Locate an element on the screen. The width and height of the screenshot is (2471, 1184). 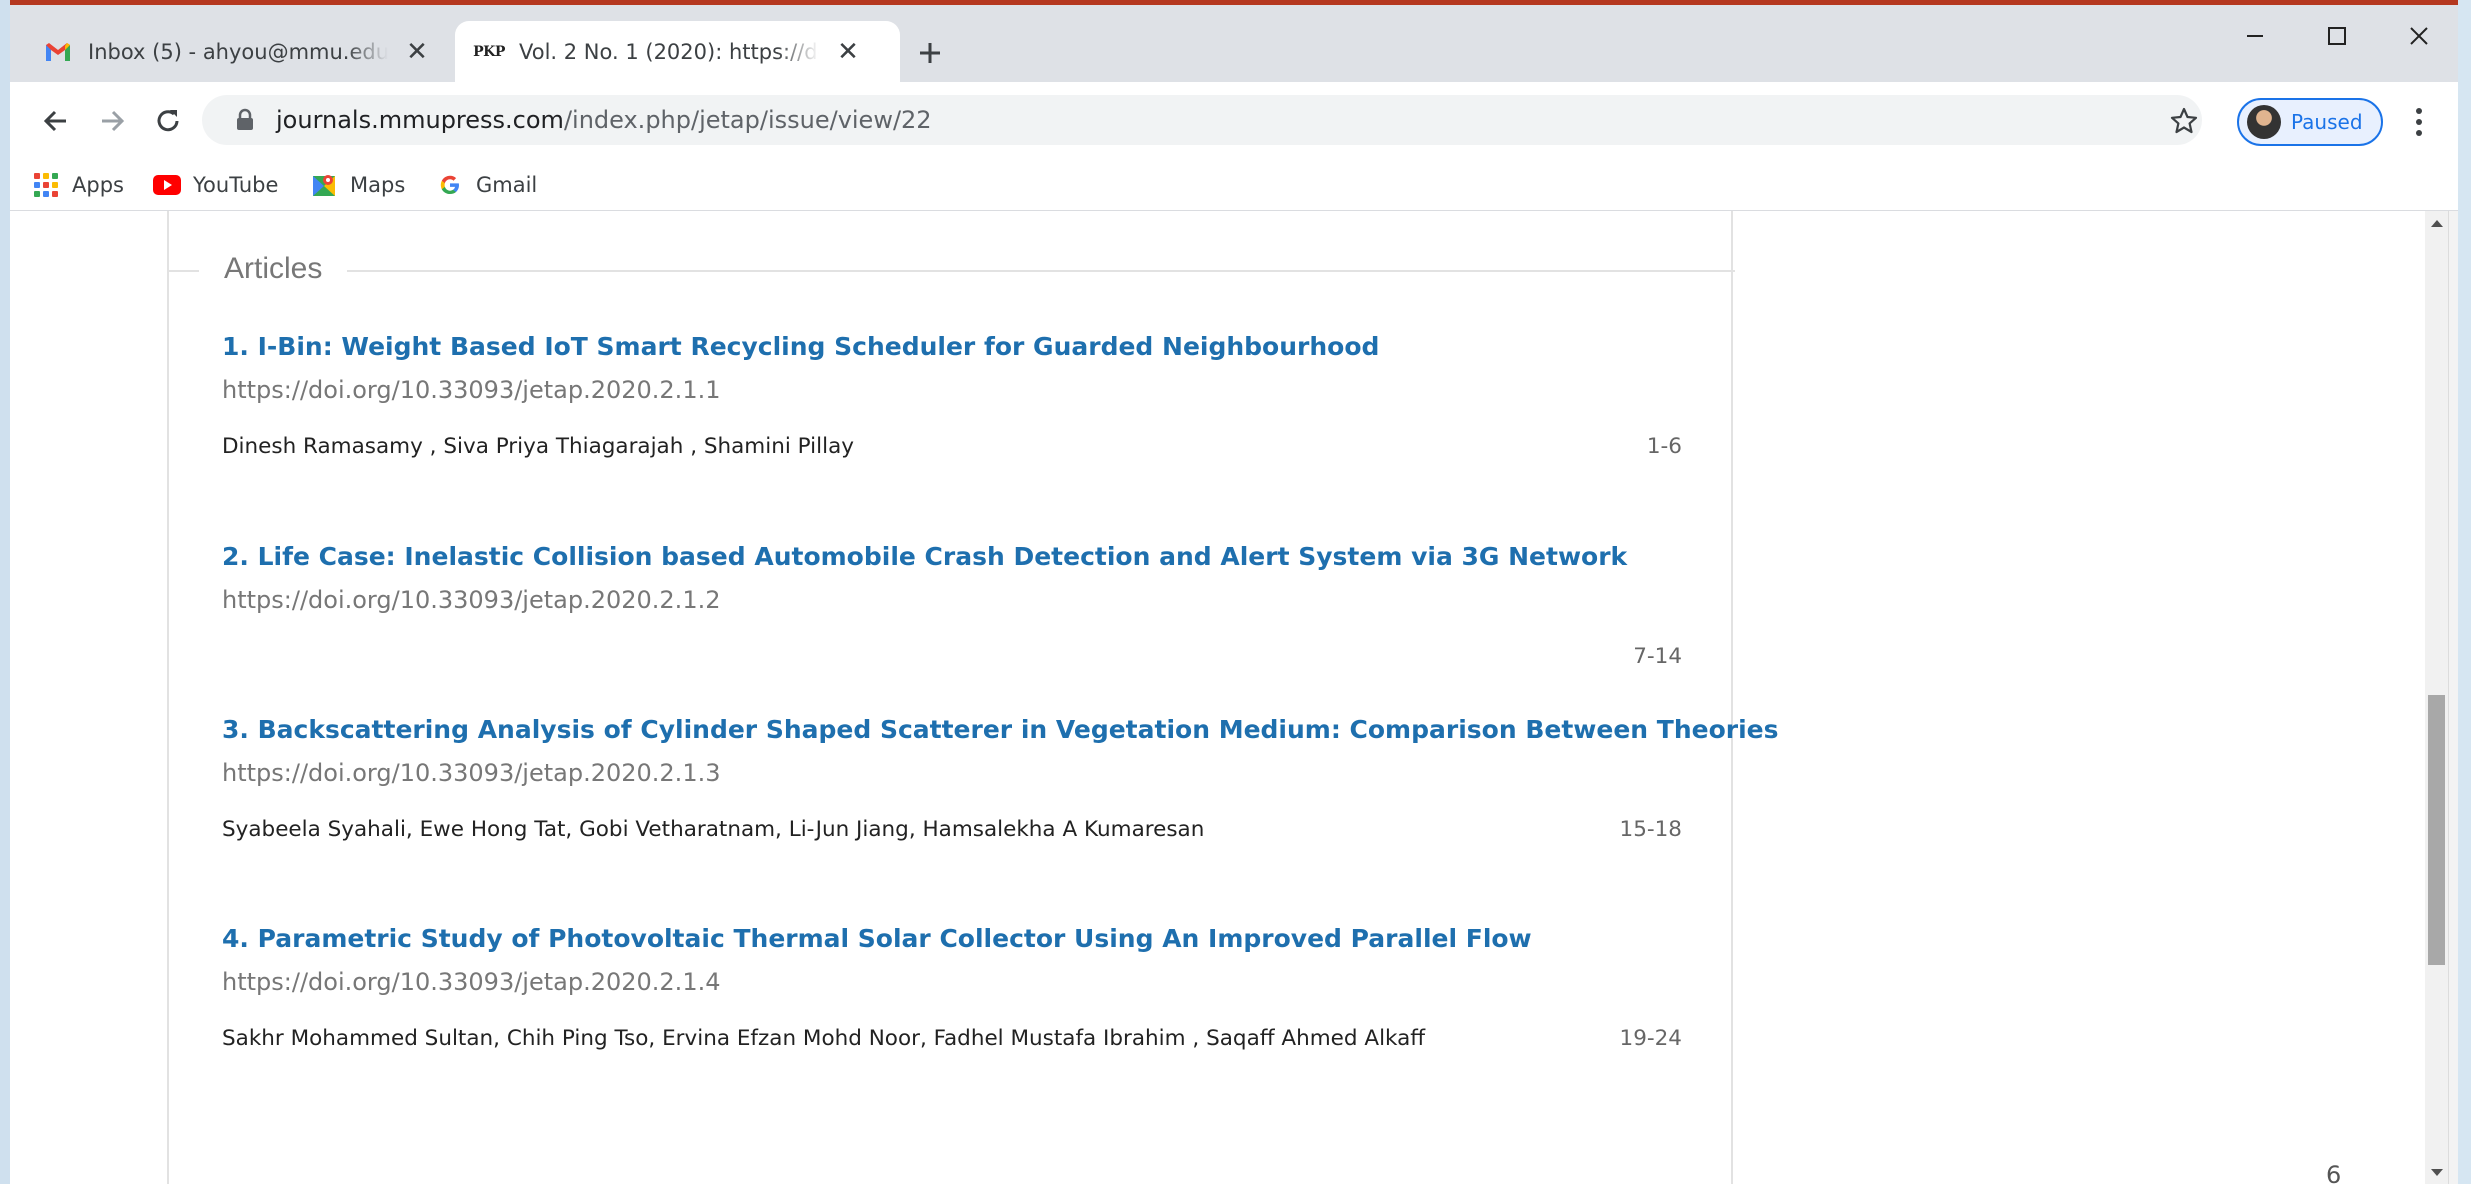
maps-icon is located at coordinates (324, 185).